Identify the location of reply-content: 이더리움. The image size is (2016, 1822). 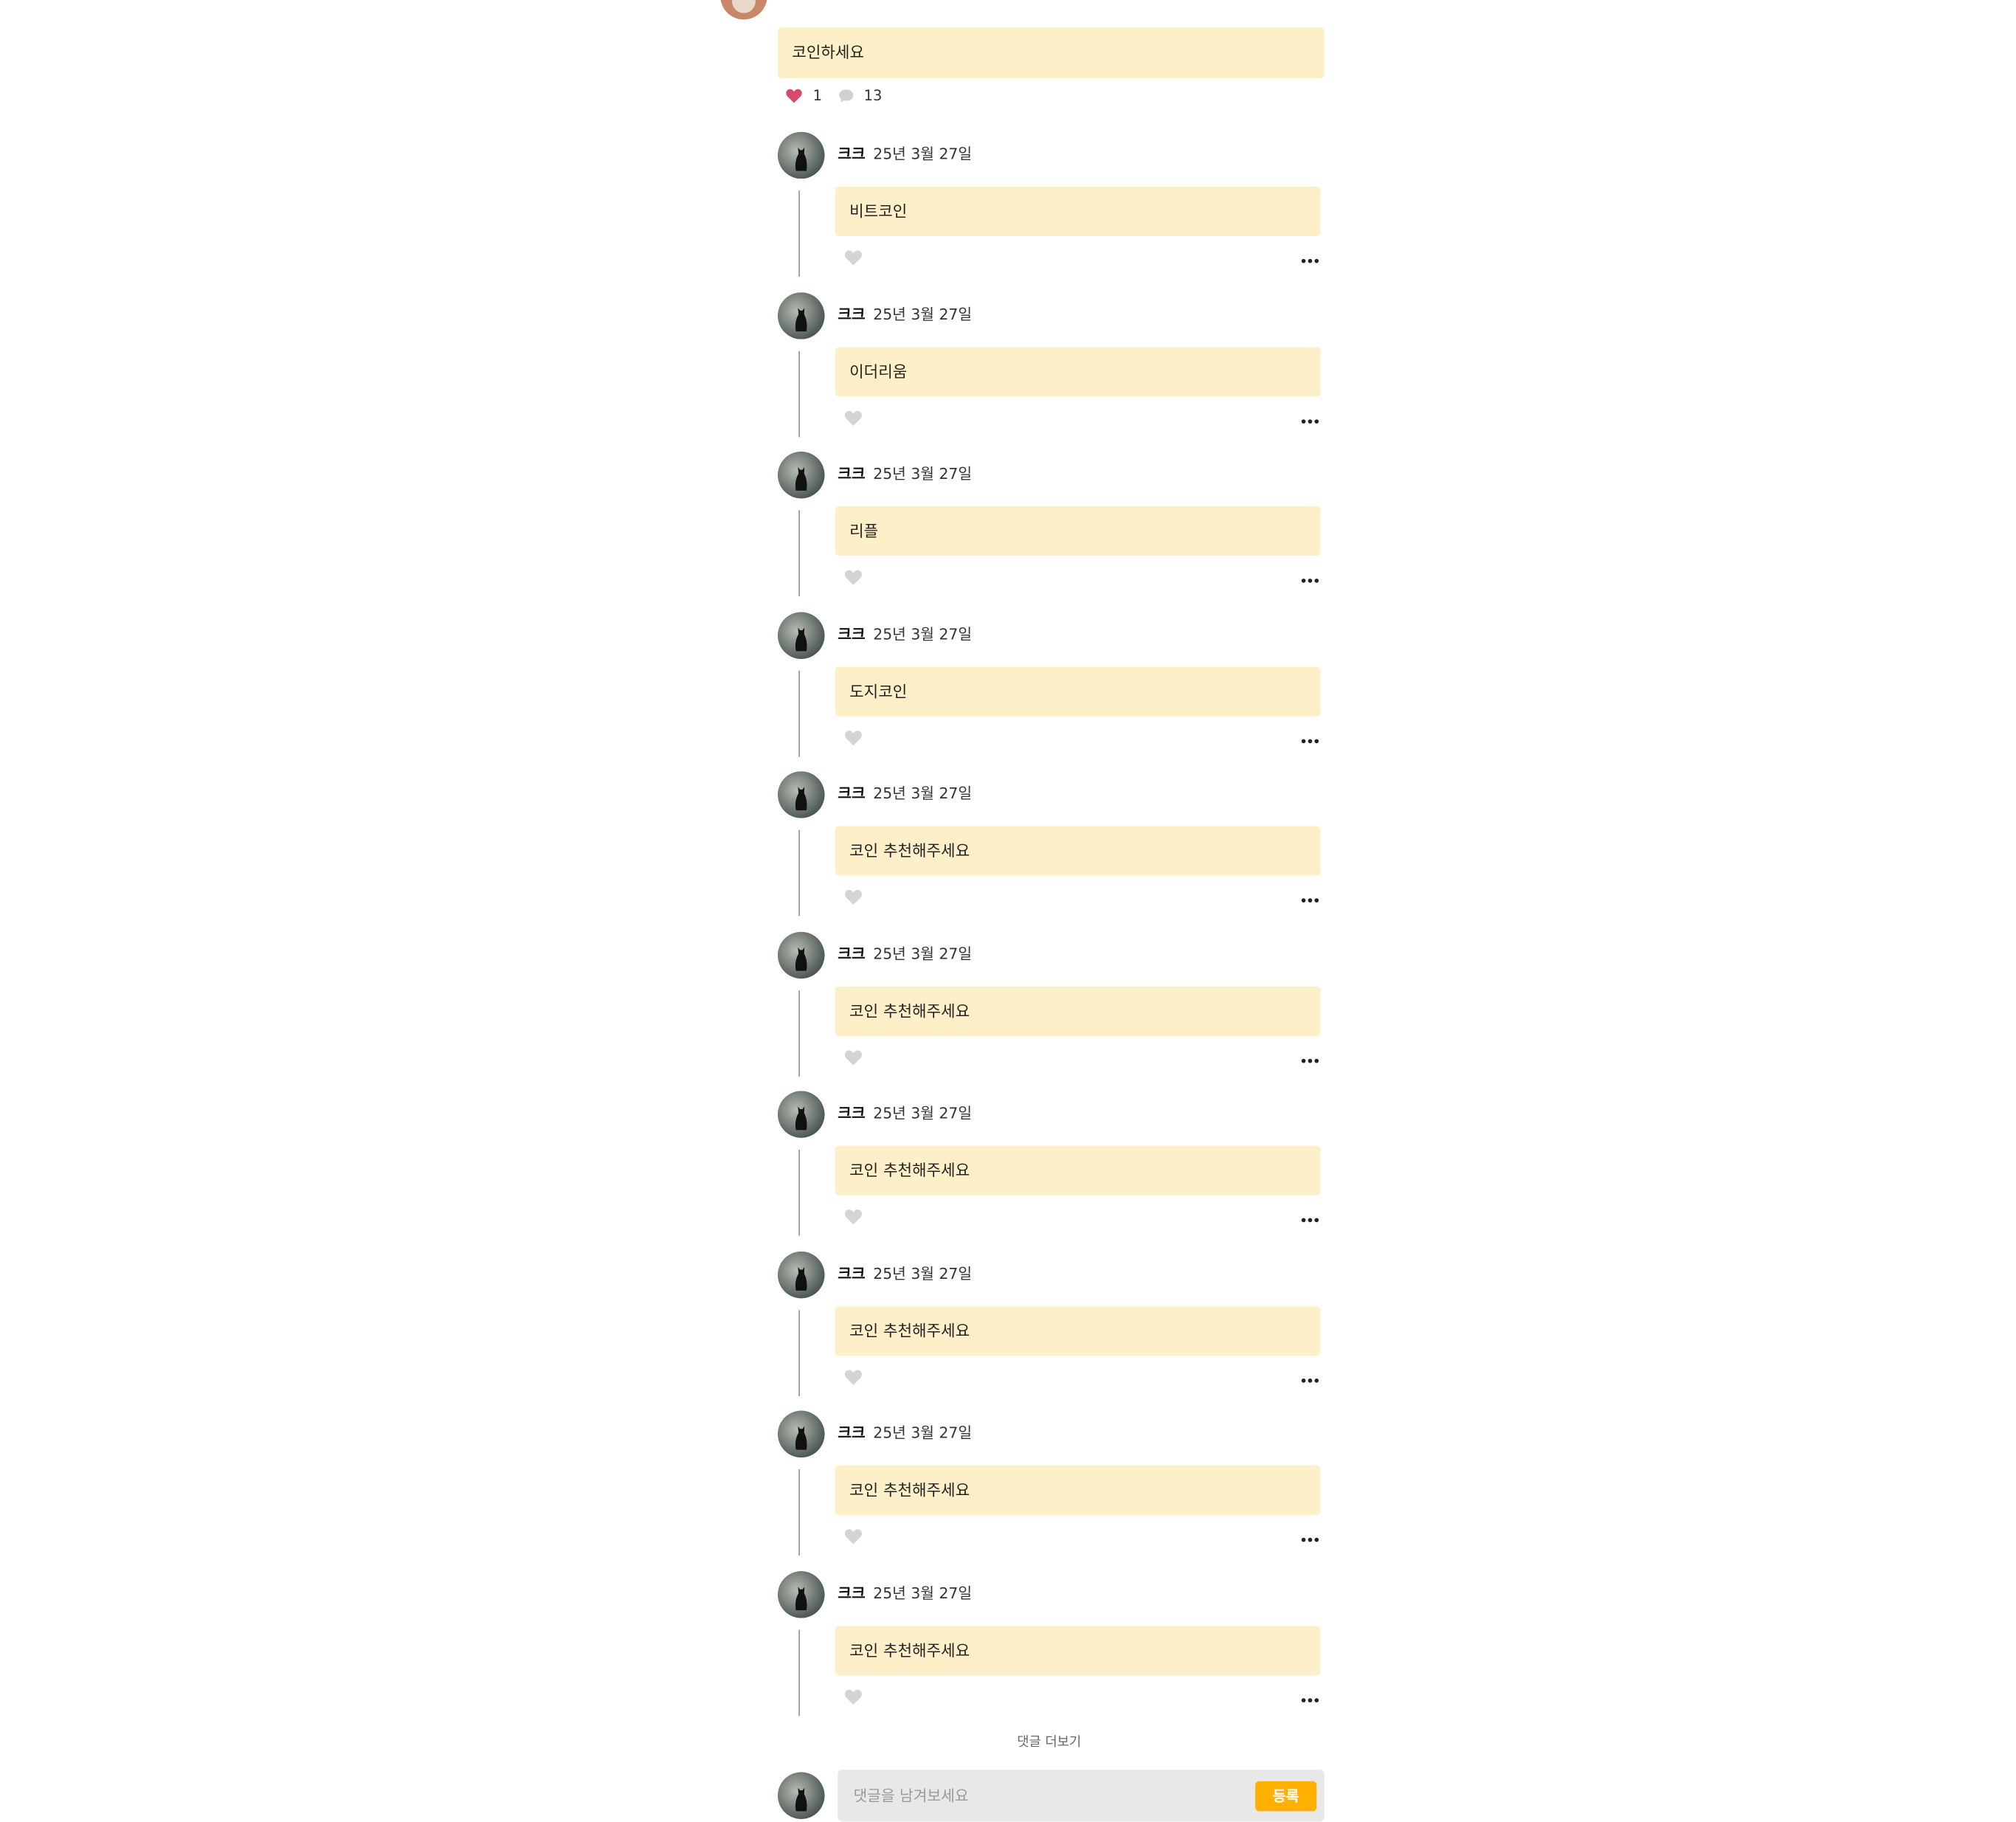
(1078, 372).